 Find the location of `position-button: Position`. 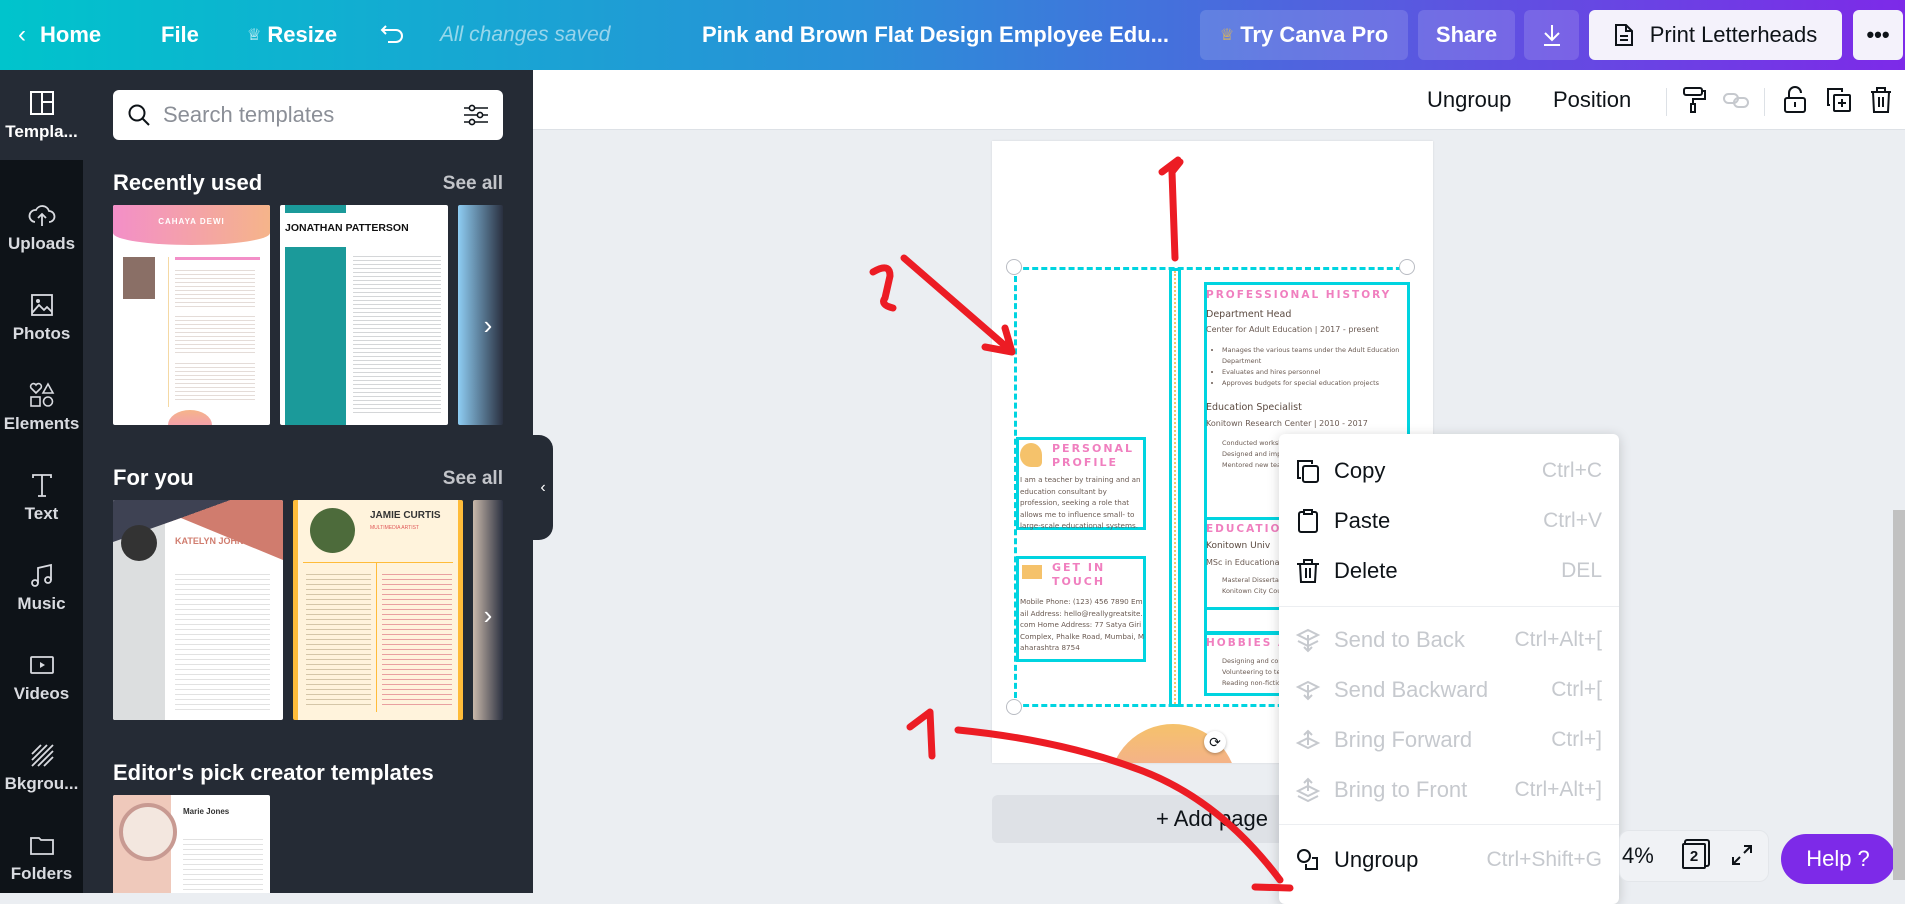

position-button: Position is located at coordinates (1592, 100).